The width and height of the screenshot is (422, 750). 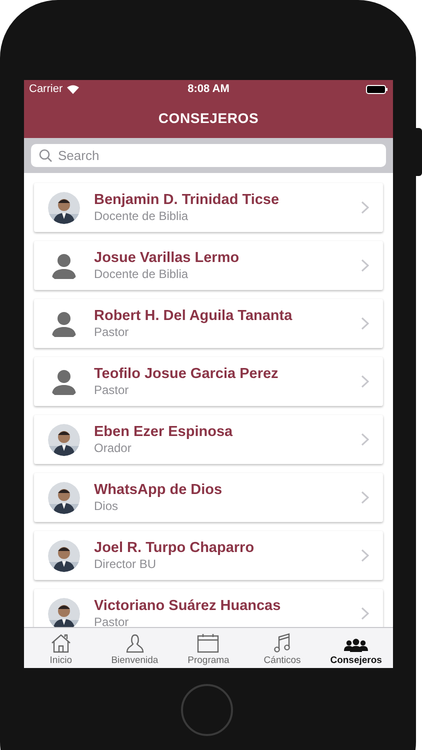 What do you see at coordinates (208, 155) in the screenshot?
I see `search-field: Search` at bounding box center [208, 155].